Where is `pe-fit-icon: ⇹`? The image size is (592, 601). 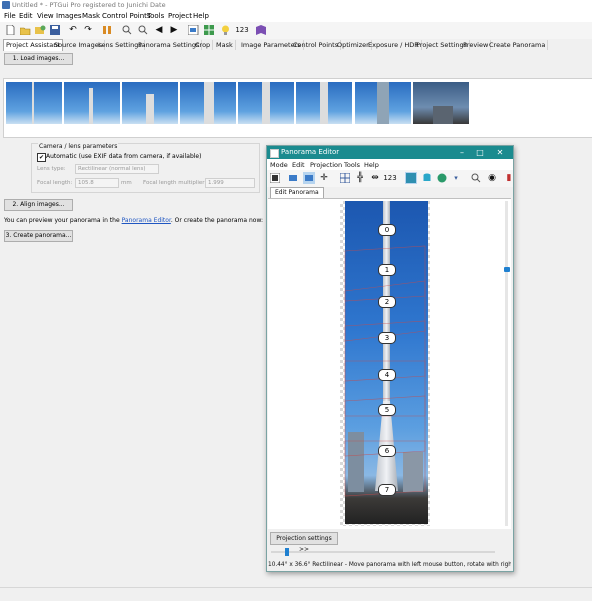 pe-fit-icon: ⇹ is located at coordinates (375, 178).